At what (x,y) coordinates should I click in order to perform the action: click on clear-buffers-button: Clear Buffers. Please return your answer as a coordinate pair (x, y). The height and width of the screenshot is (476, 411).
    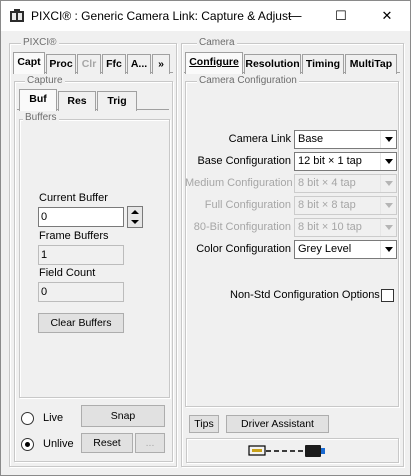
    Looking at the image, I should click on (81, 323).